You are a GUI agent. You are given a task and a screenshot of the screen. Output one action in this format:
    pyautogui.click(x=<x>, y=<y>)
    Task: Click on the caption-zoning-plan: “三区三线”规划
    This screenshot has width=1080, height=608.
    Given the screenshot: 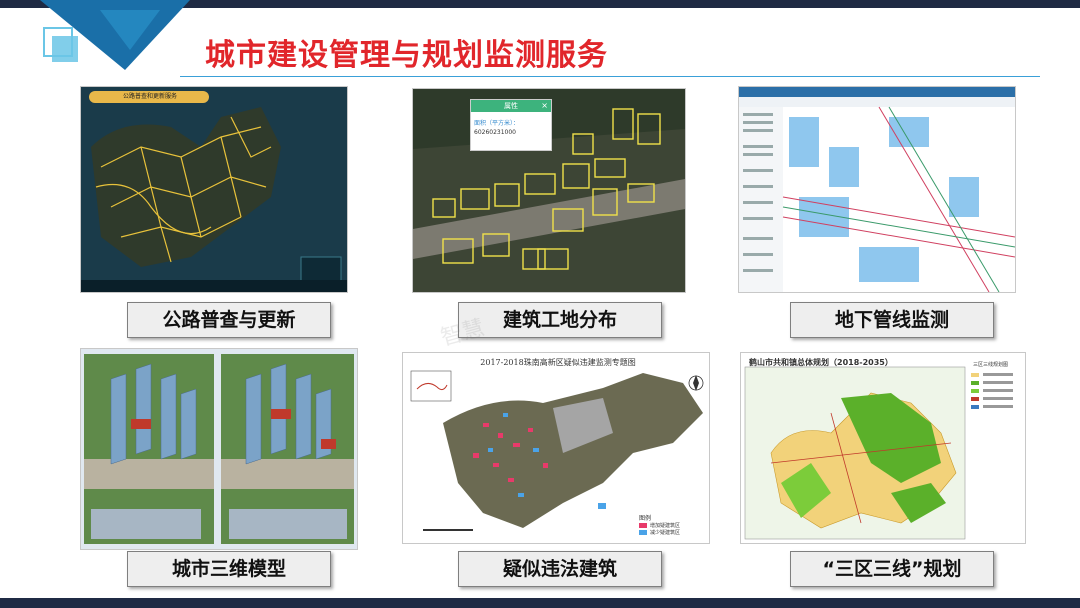 What is the action you would take?
    pyautogui.click(x=892, y=569)
    